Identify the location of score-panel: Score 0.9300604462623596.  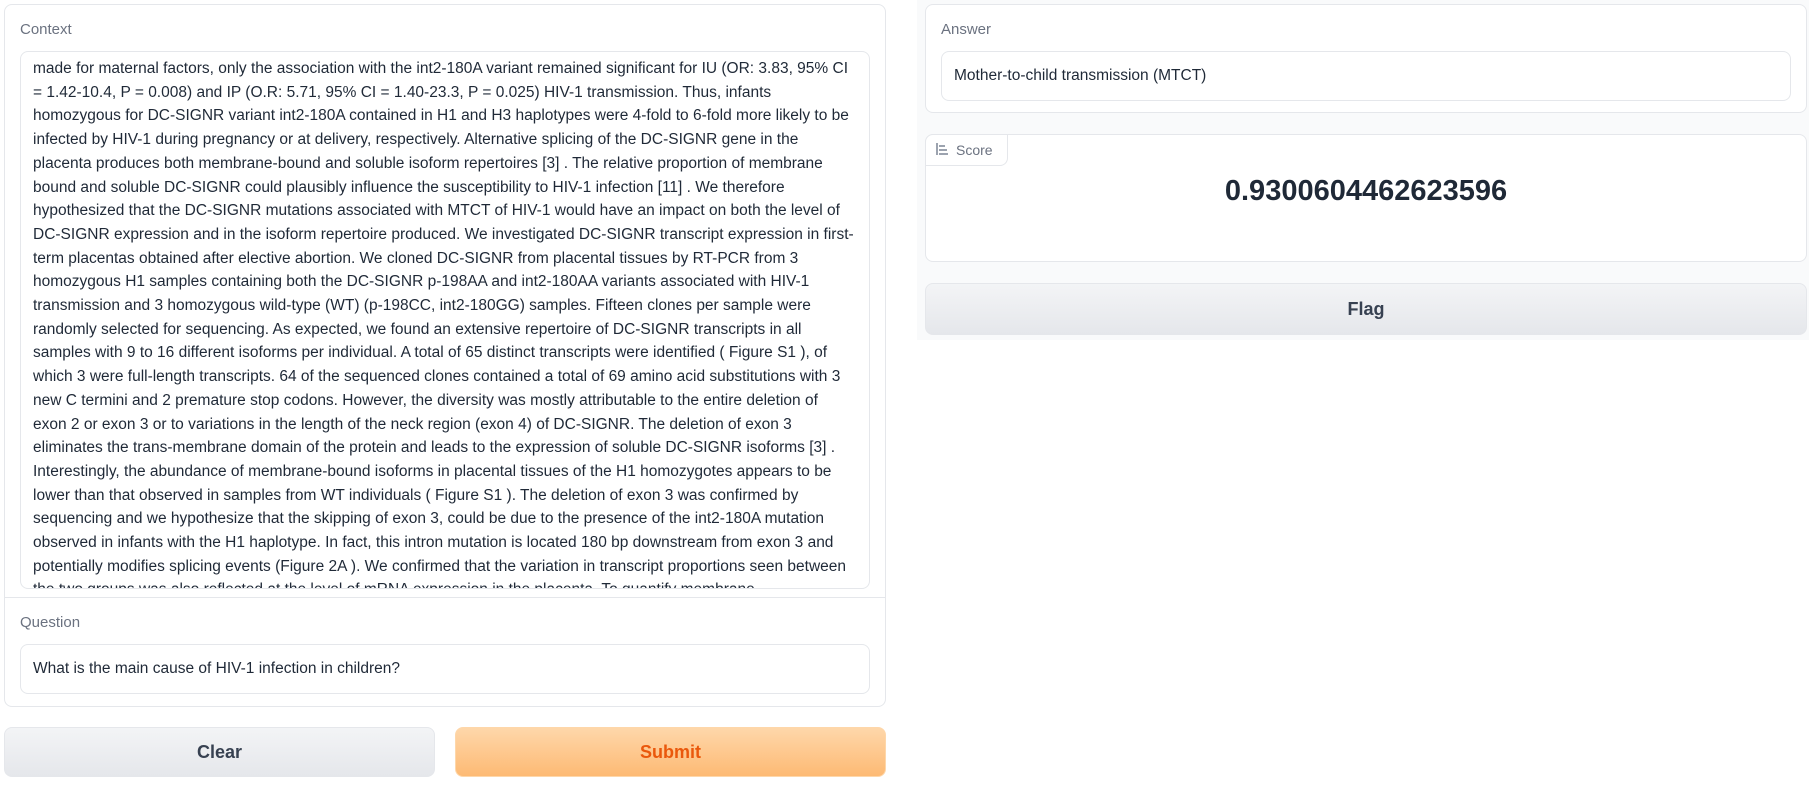
(1366, 198).